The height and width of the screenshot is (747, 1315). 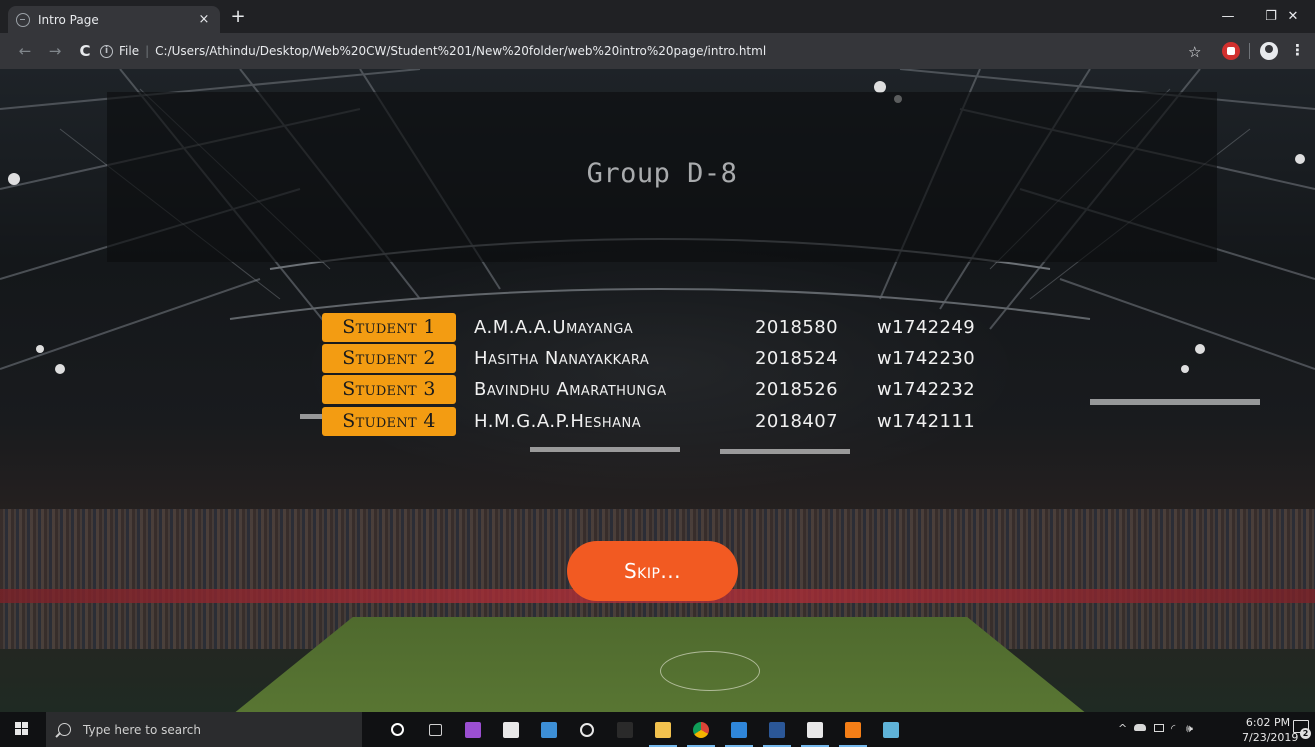 What do you see at coordinates (926, 327) in the screenshot?
I see `student-w-number: w1742249` at bounding box center [926, 327].